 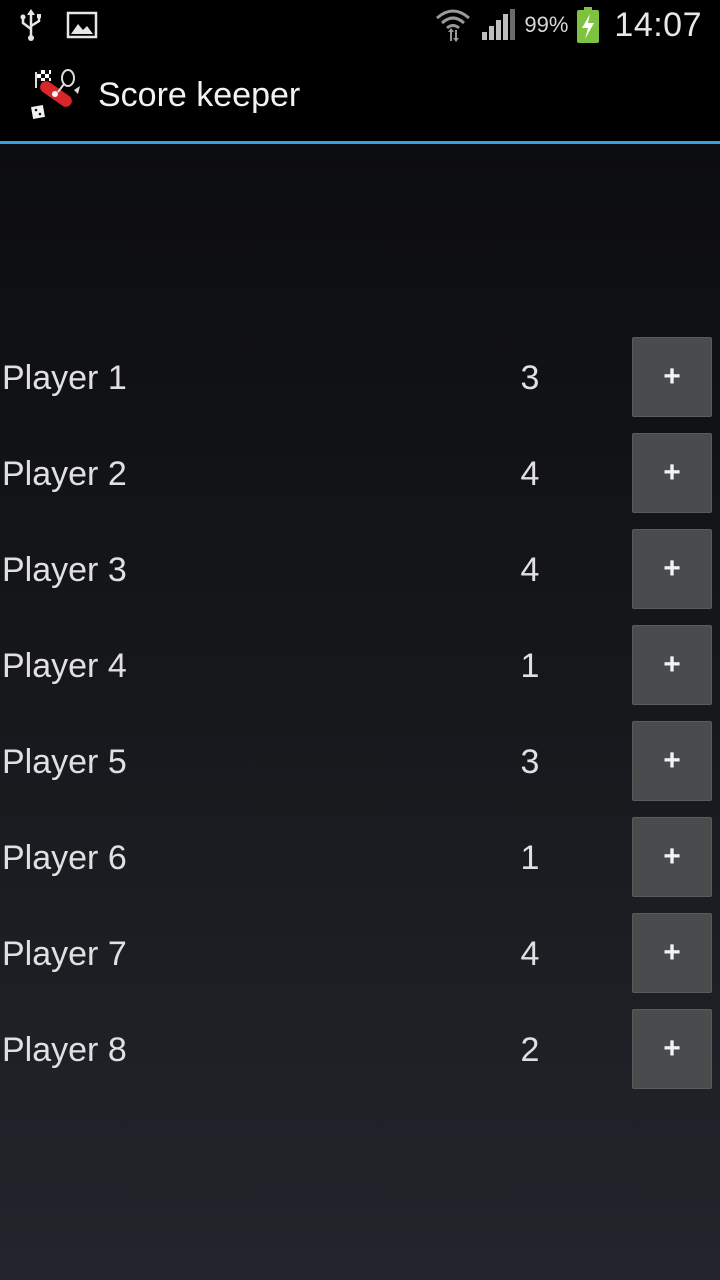 I want to click on player-row: Player 3 4 +, so click(x=360, y=577).